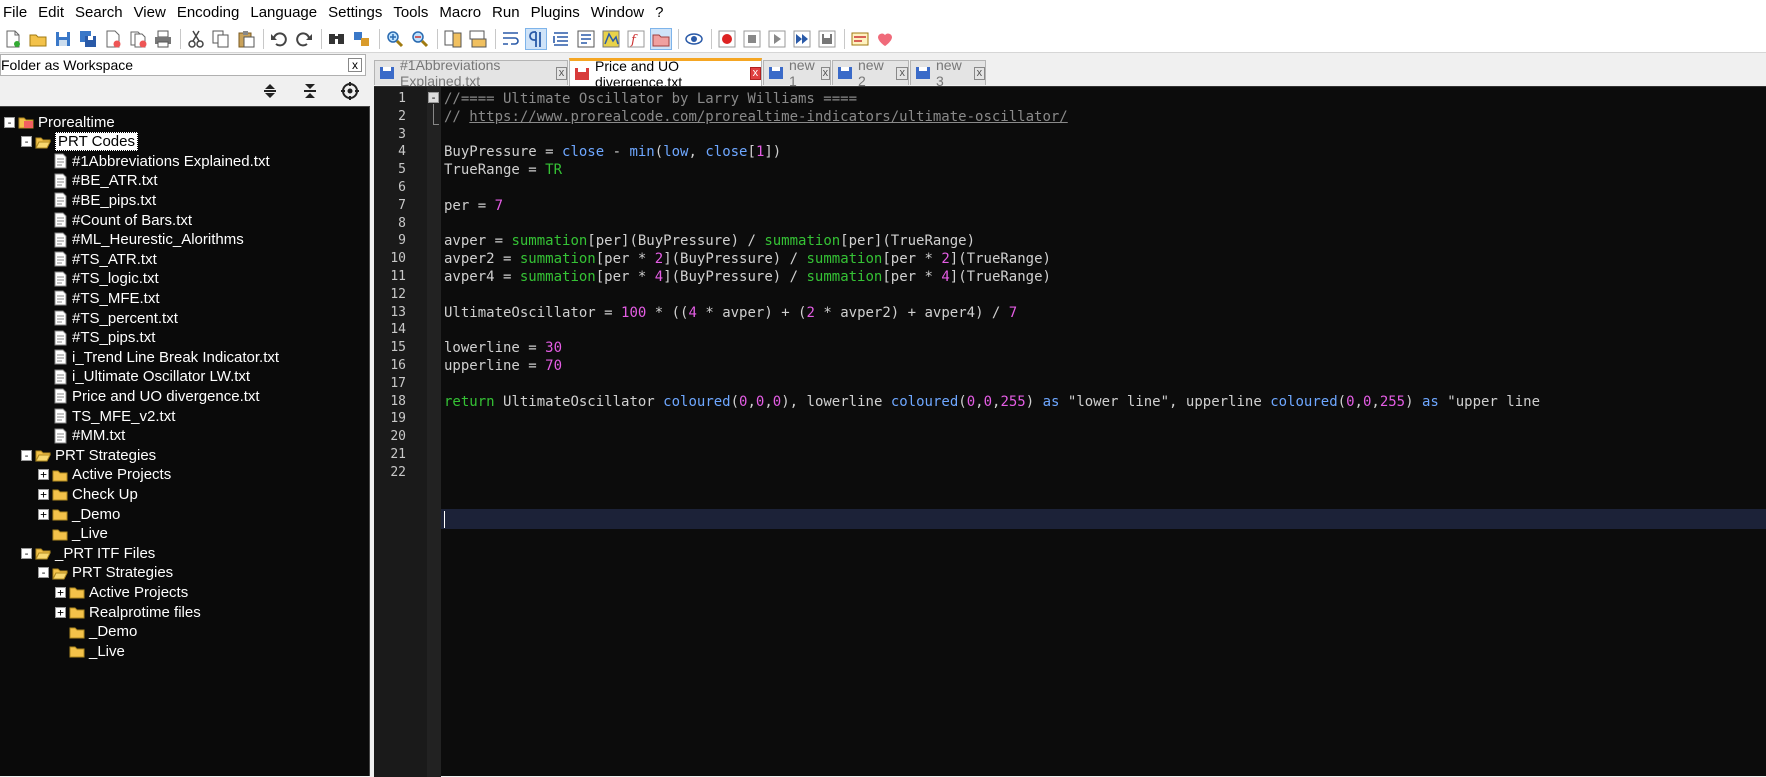 The height and width of the screenshot is (777, 1766). Describe the element at coordinates (158, 240) in the screenshot. I see `tree-item-label: #ML_Heurestic_Alorithms` at that location.